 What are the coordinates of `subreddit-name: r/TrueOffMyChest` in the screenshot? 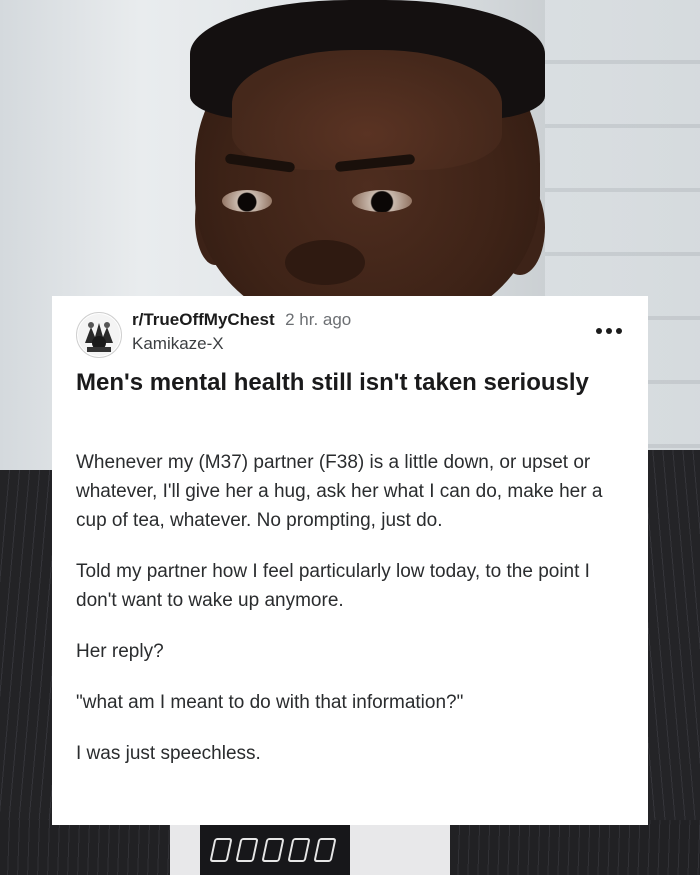 It's located at (203, 319).